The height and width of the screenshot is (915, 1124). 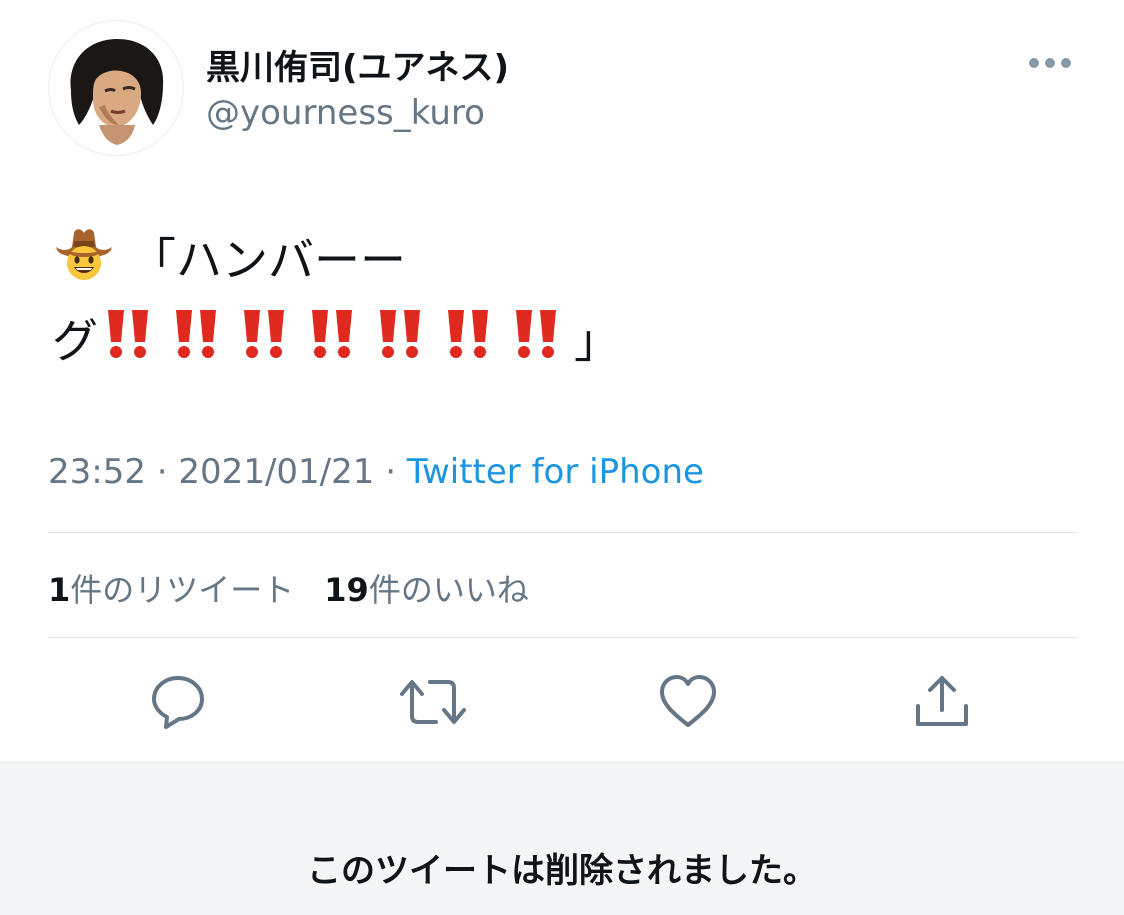 I want to click on author-handle: @yourness_kuro, so click(x=345, y=113).